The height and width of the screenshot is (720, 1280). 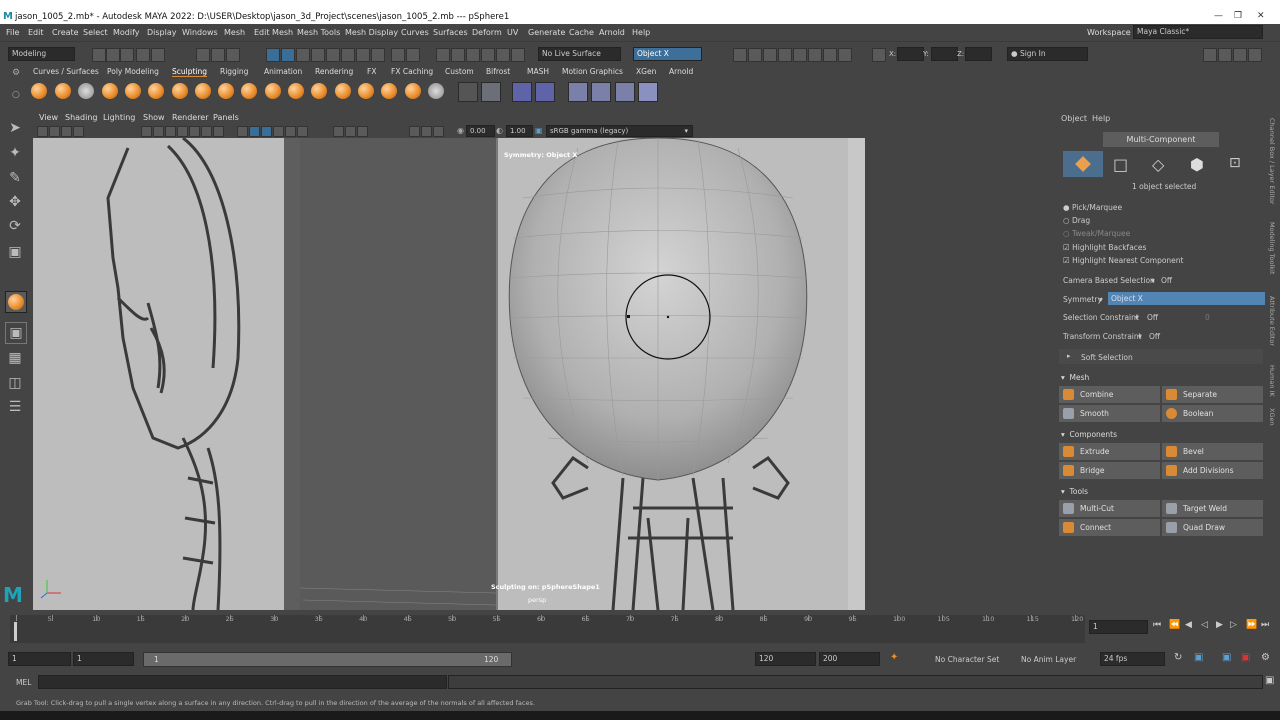 What do you see at coordinates (436, 91) in the screenshot?
I see `freeze-tool-icon` at bounding box center [436, 91].